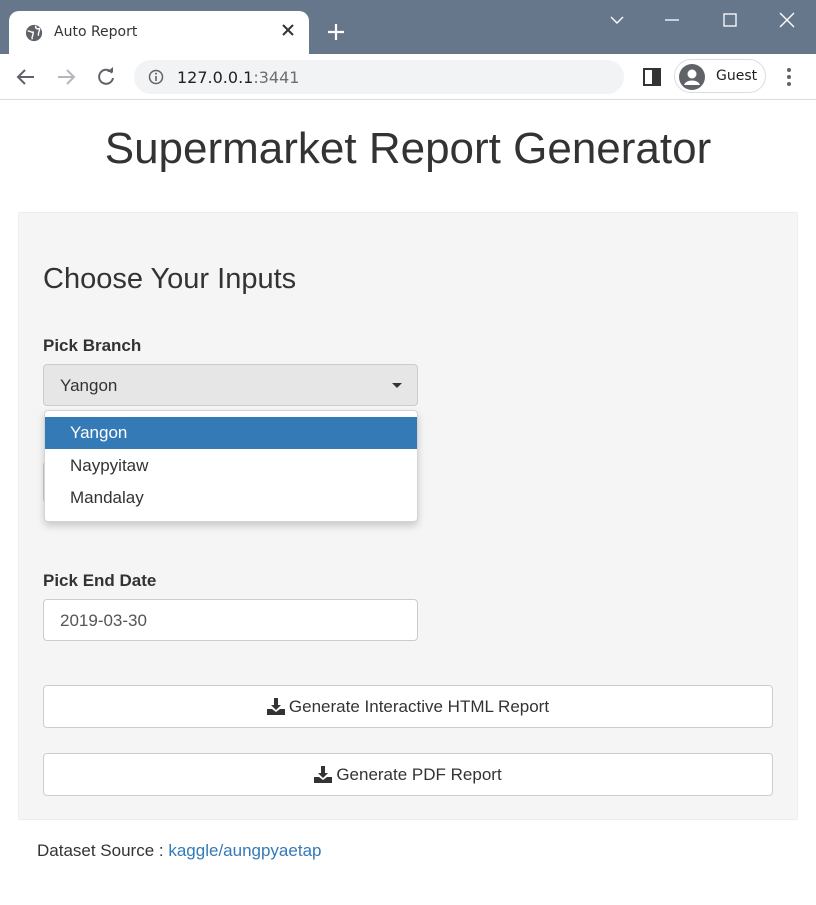 This screenshot has width=816, height=905. I want to click on branch-dropdown: Yangon Naypyitaw Mandalay, so click(231, 466).